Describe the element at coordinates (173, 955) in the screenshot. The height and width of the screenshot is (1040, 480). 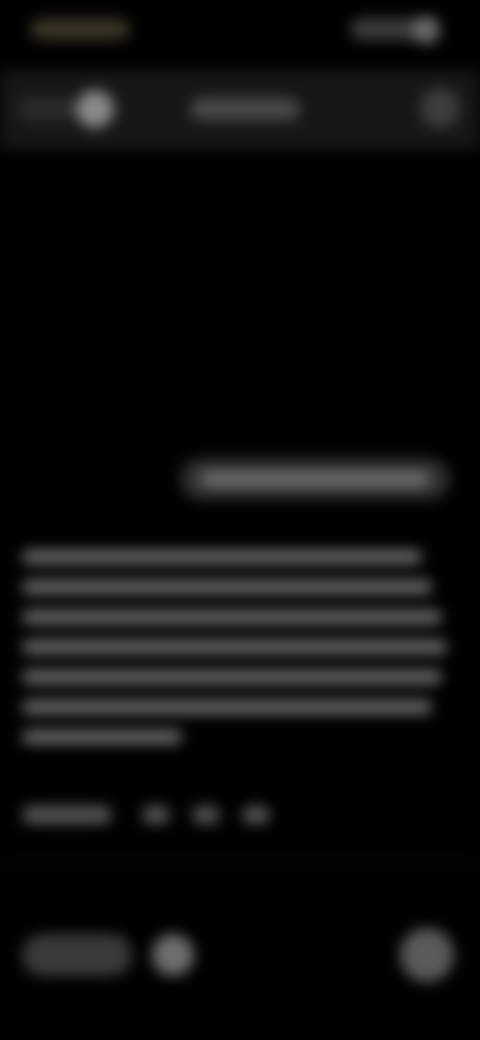
I see `voice-icon` at that location.